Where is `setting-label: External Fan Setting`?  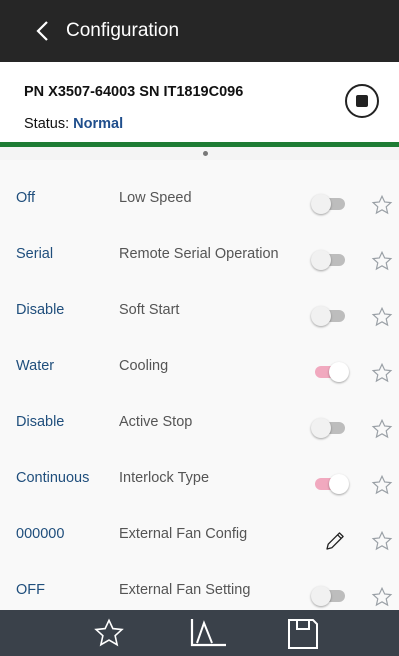 setting-label: External Fan Setting is located at coordinates (185, 590).